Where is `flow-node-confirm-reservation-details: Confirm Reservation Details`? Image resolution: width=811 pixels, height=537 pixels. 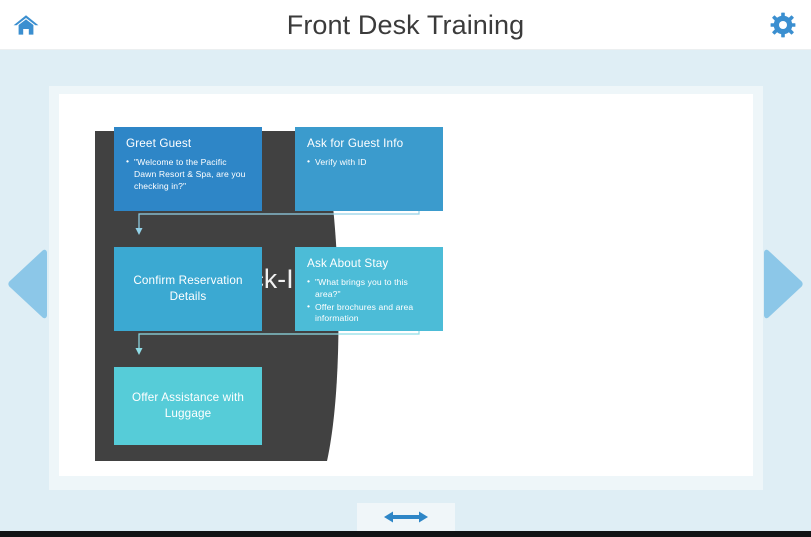
flow-node-confirm-reservation-details: Confirm Reservation Details is located at coordinates (188, 289).